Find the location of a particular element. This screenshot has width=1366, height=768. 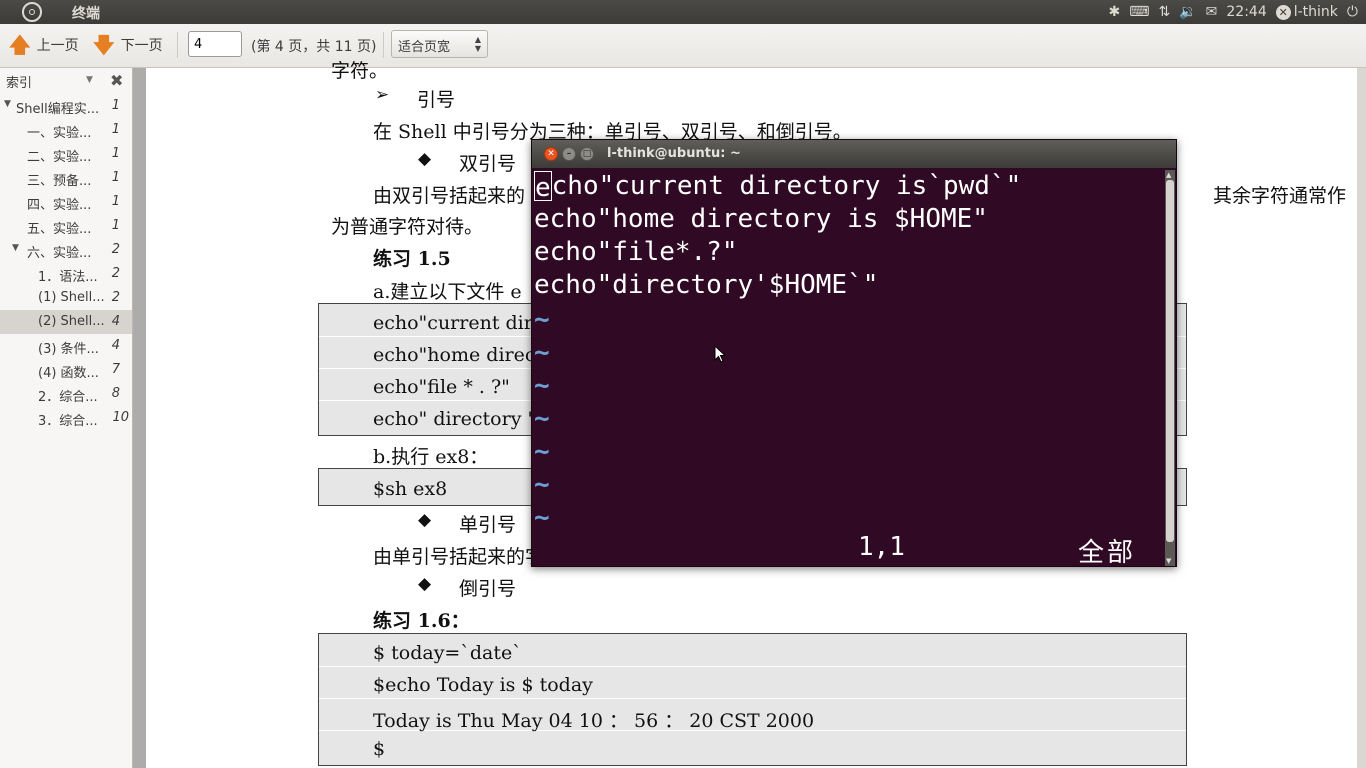

clock: 22:44 is located at coordinates (1246, 12).